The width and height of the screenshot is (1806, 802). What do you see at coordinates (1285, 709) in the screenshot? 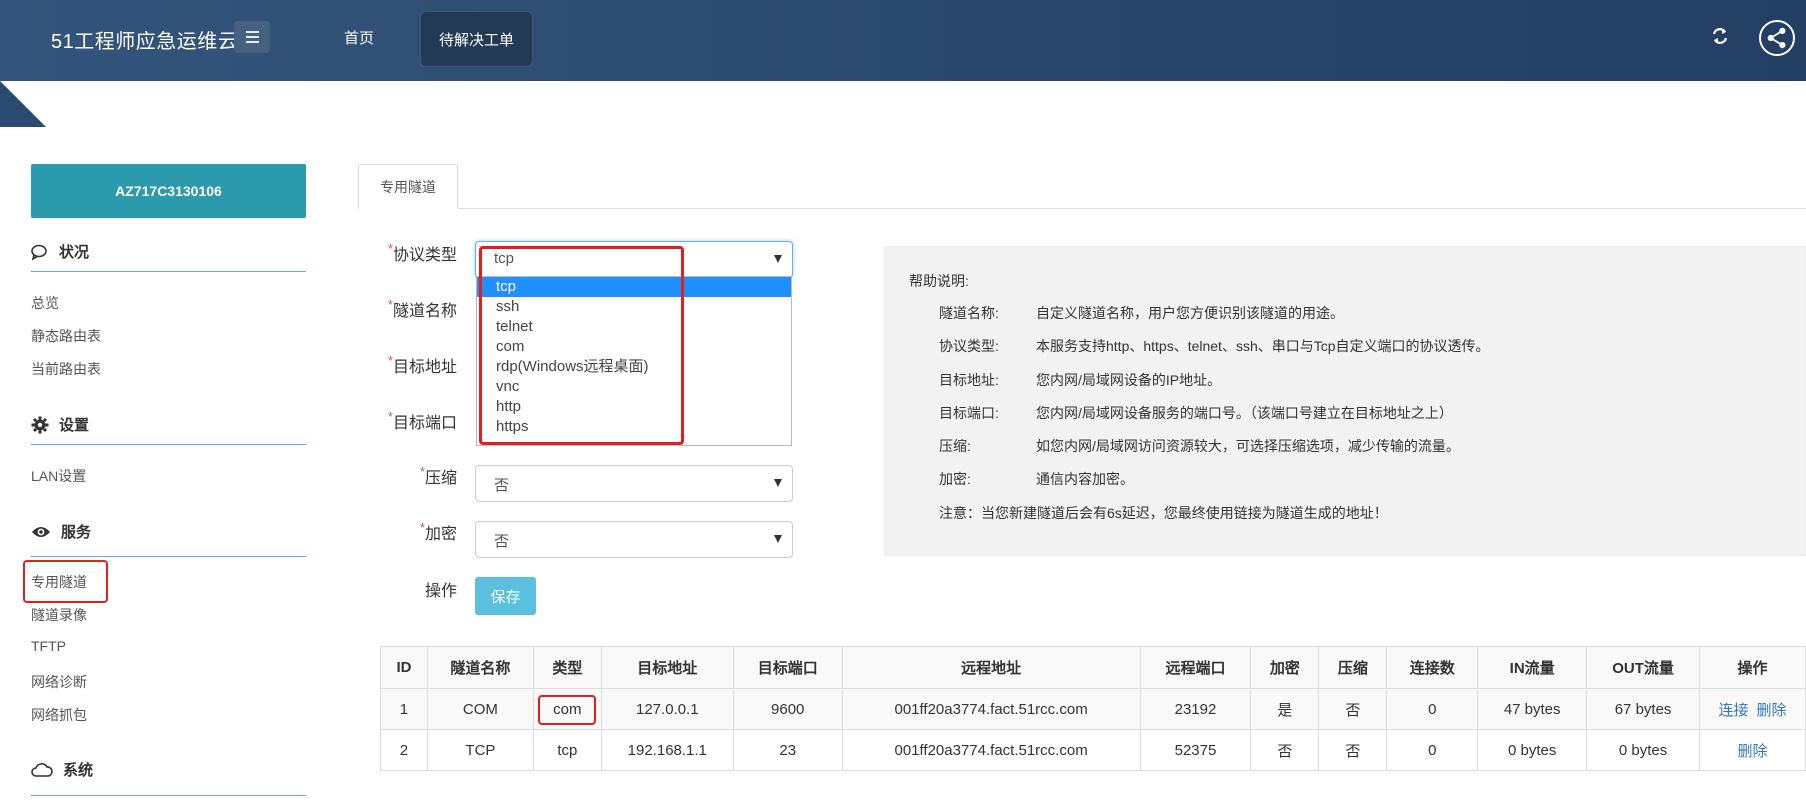
I see `cell-encrypt: 是` at bounding box center [1285, 709].